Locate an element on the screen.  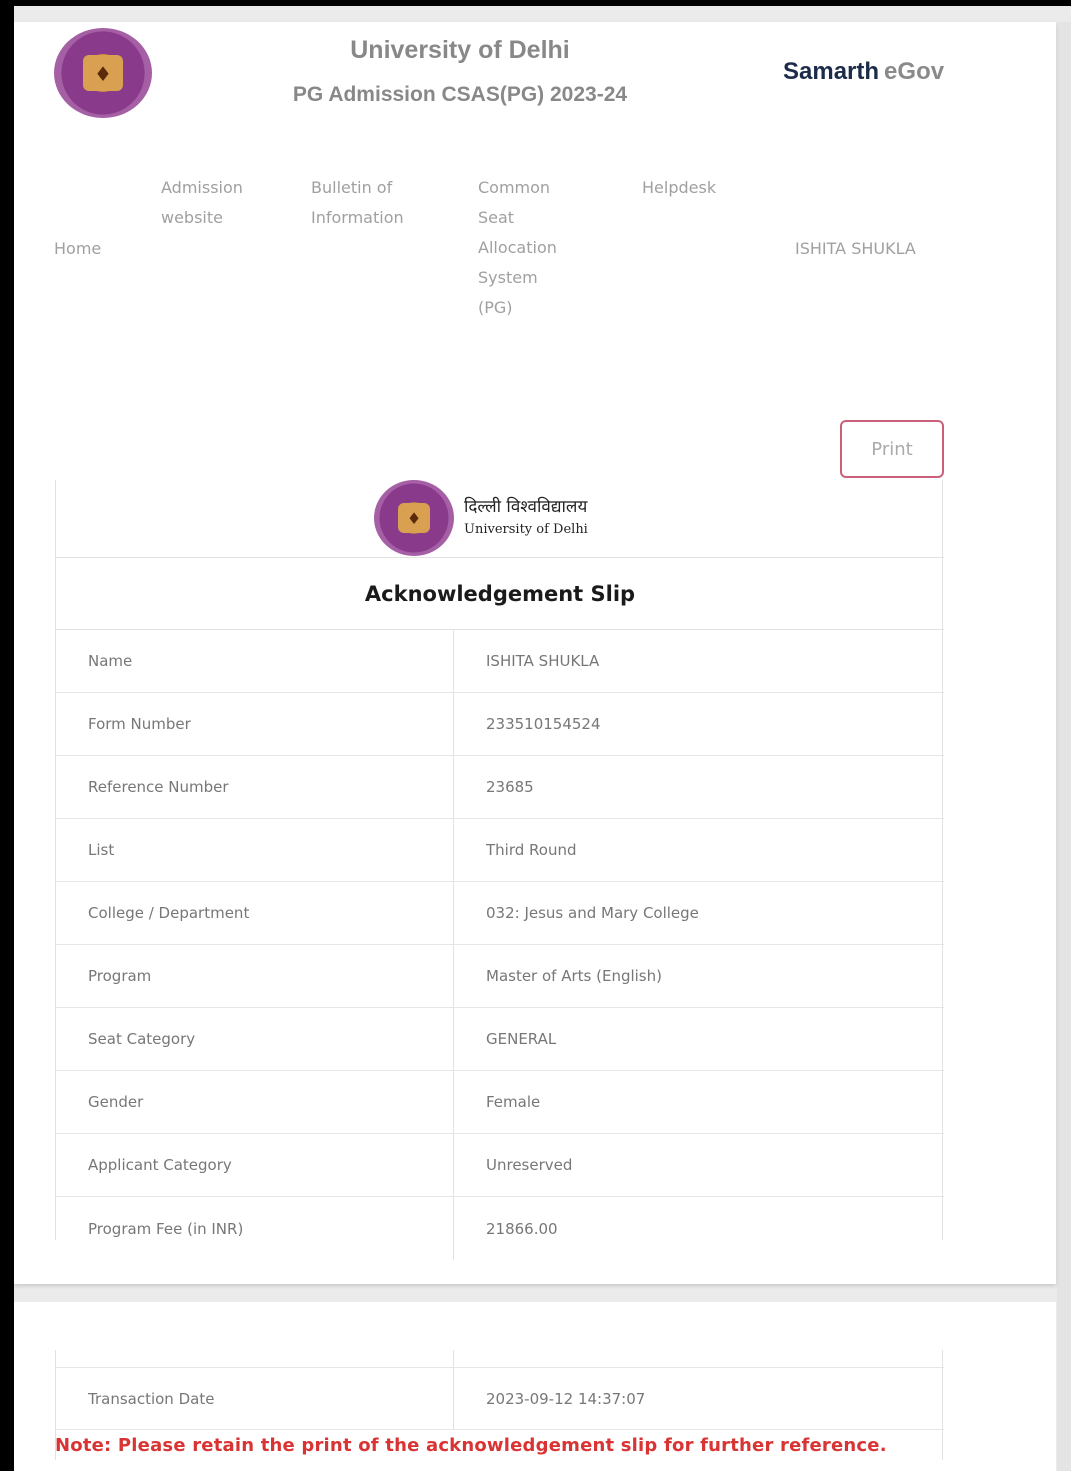
nav-bulletin: Bulletin of Information is located at coordinates (357, 203).